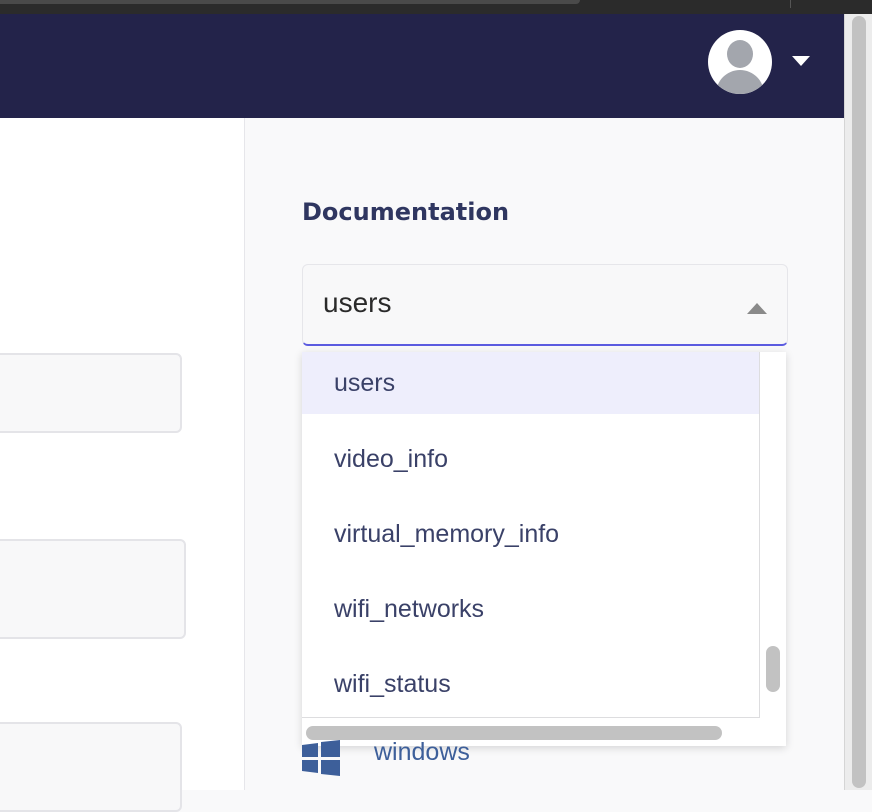 This screenshot has width=872, height=812. Describe the element at coordinates (290, 2) in the screenshot. I see `browser-tab-edge` at that location.